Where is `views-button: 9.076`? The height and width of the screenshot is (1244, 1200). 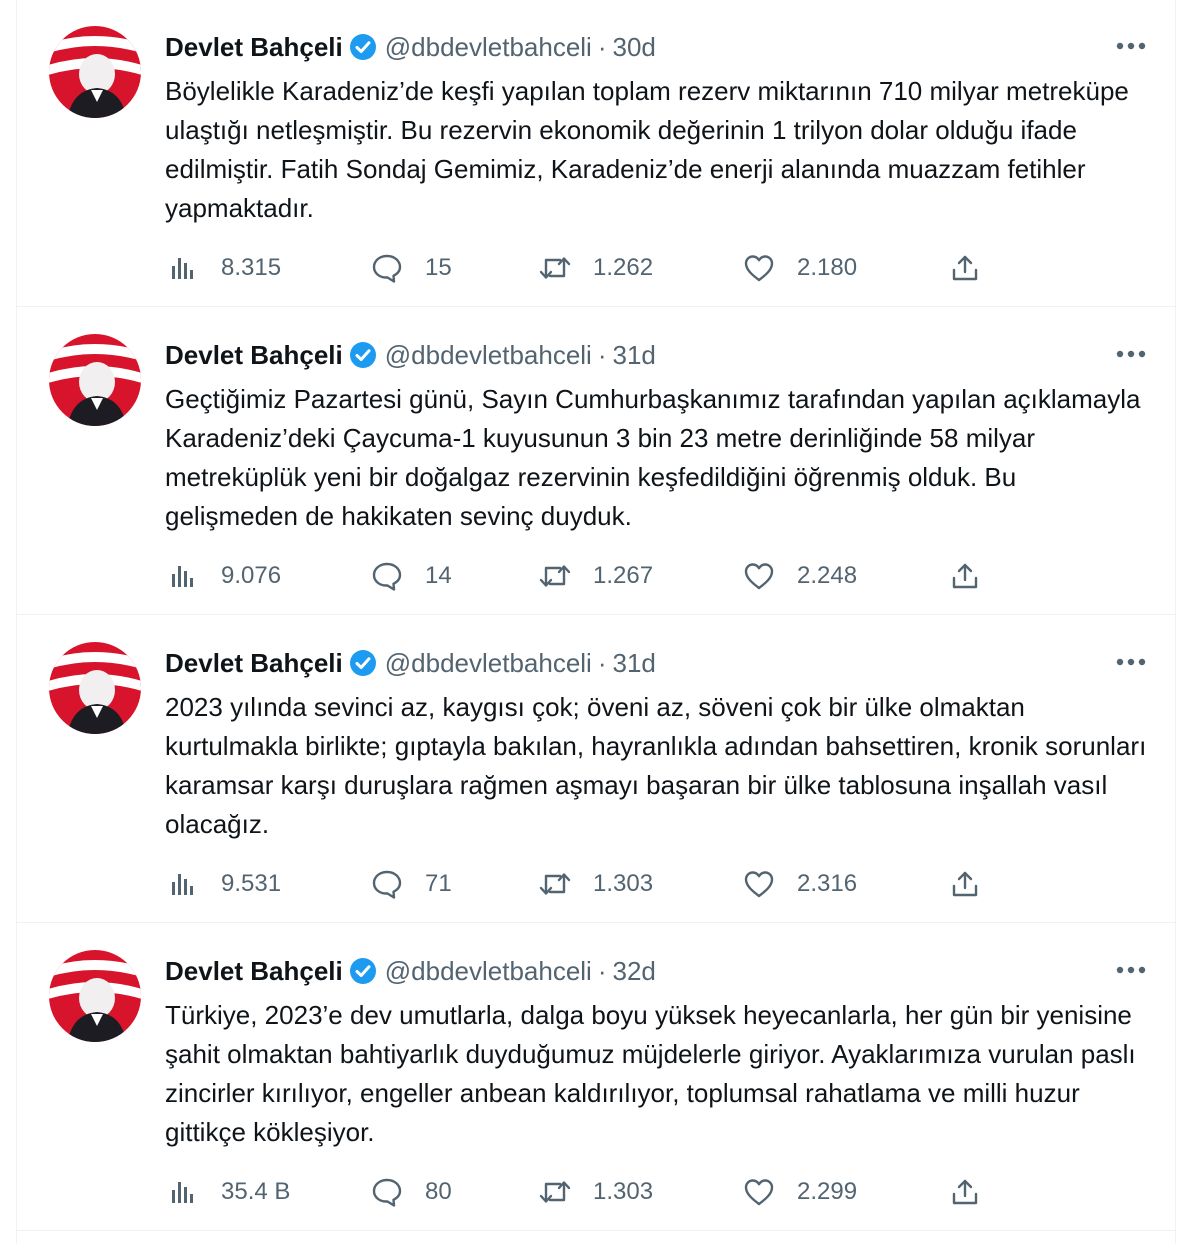
views-button: 9.076 is located at coordinates (223, 576).